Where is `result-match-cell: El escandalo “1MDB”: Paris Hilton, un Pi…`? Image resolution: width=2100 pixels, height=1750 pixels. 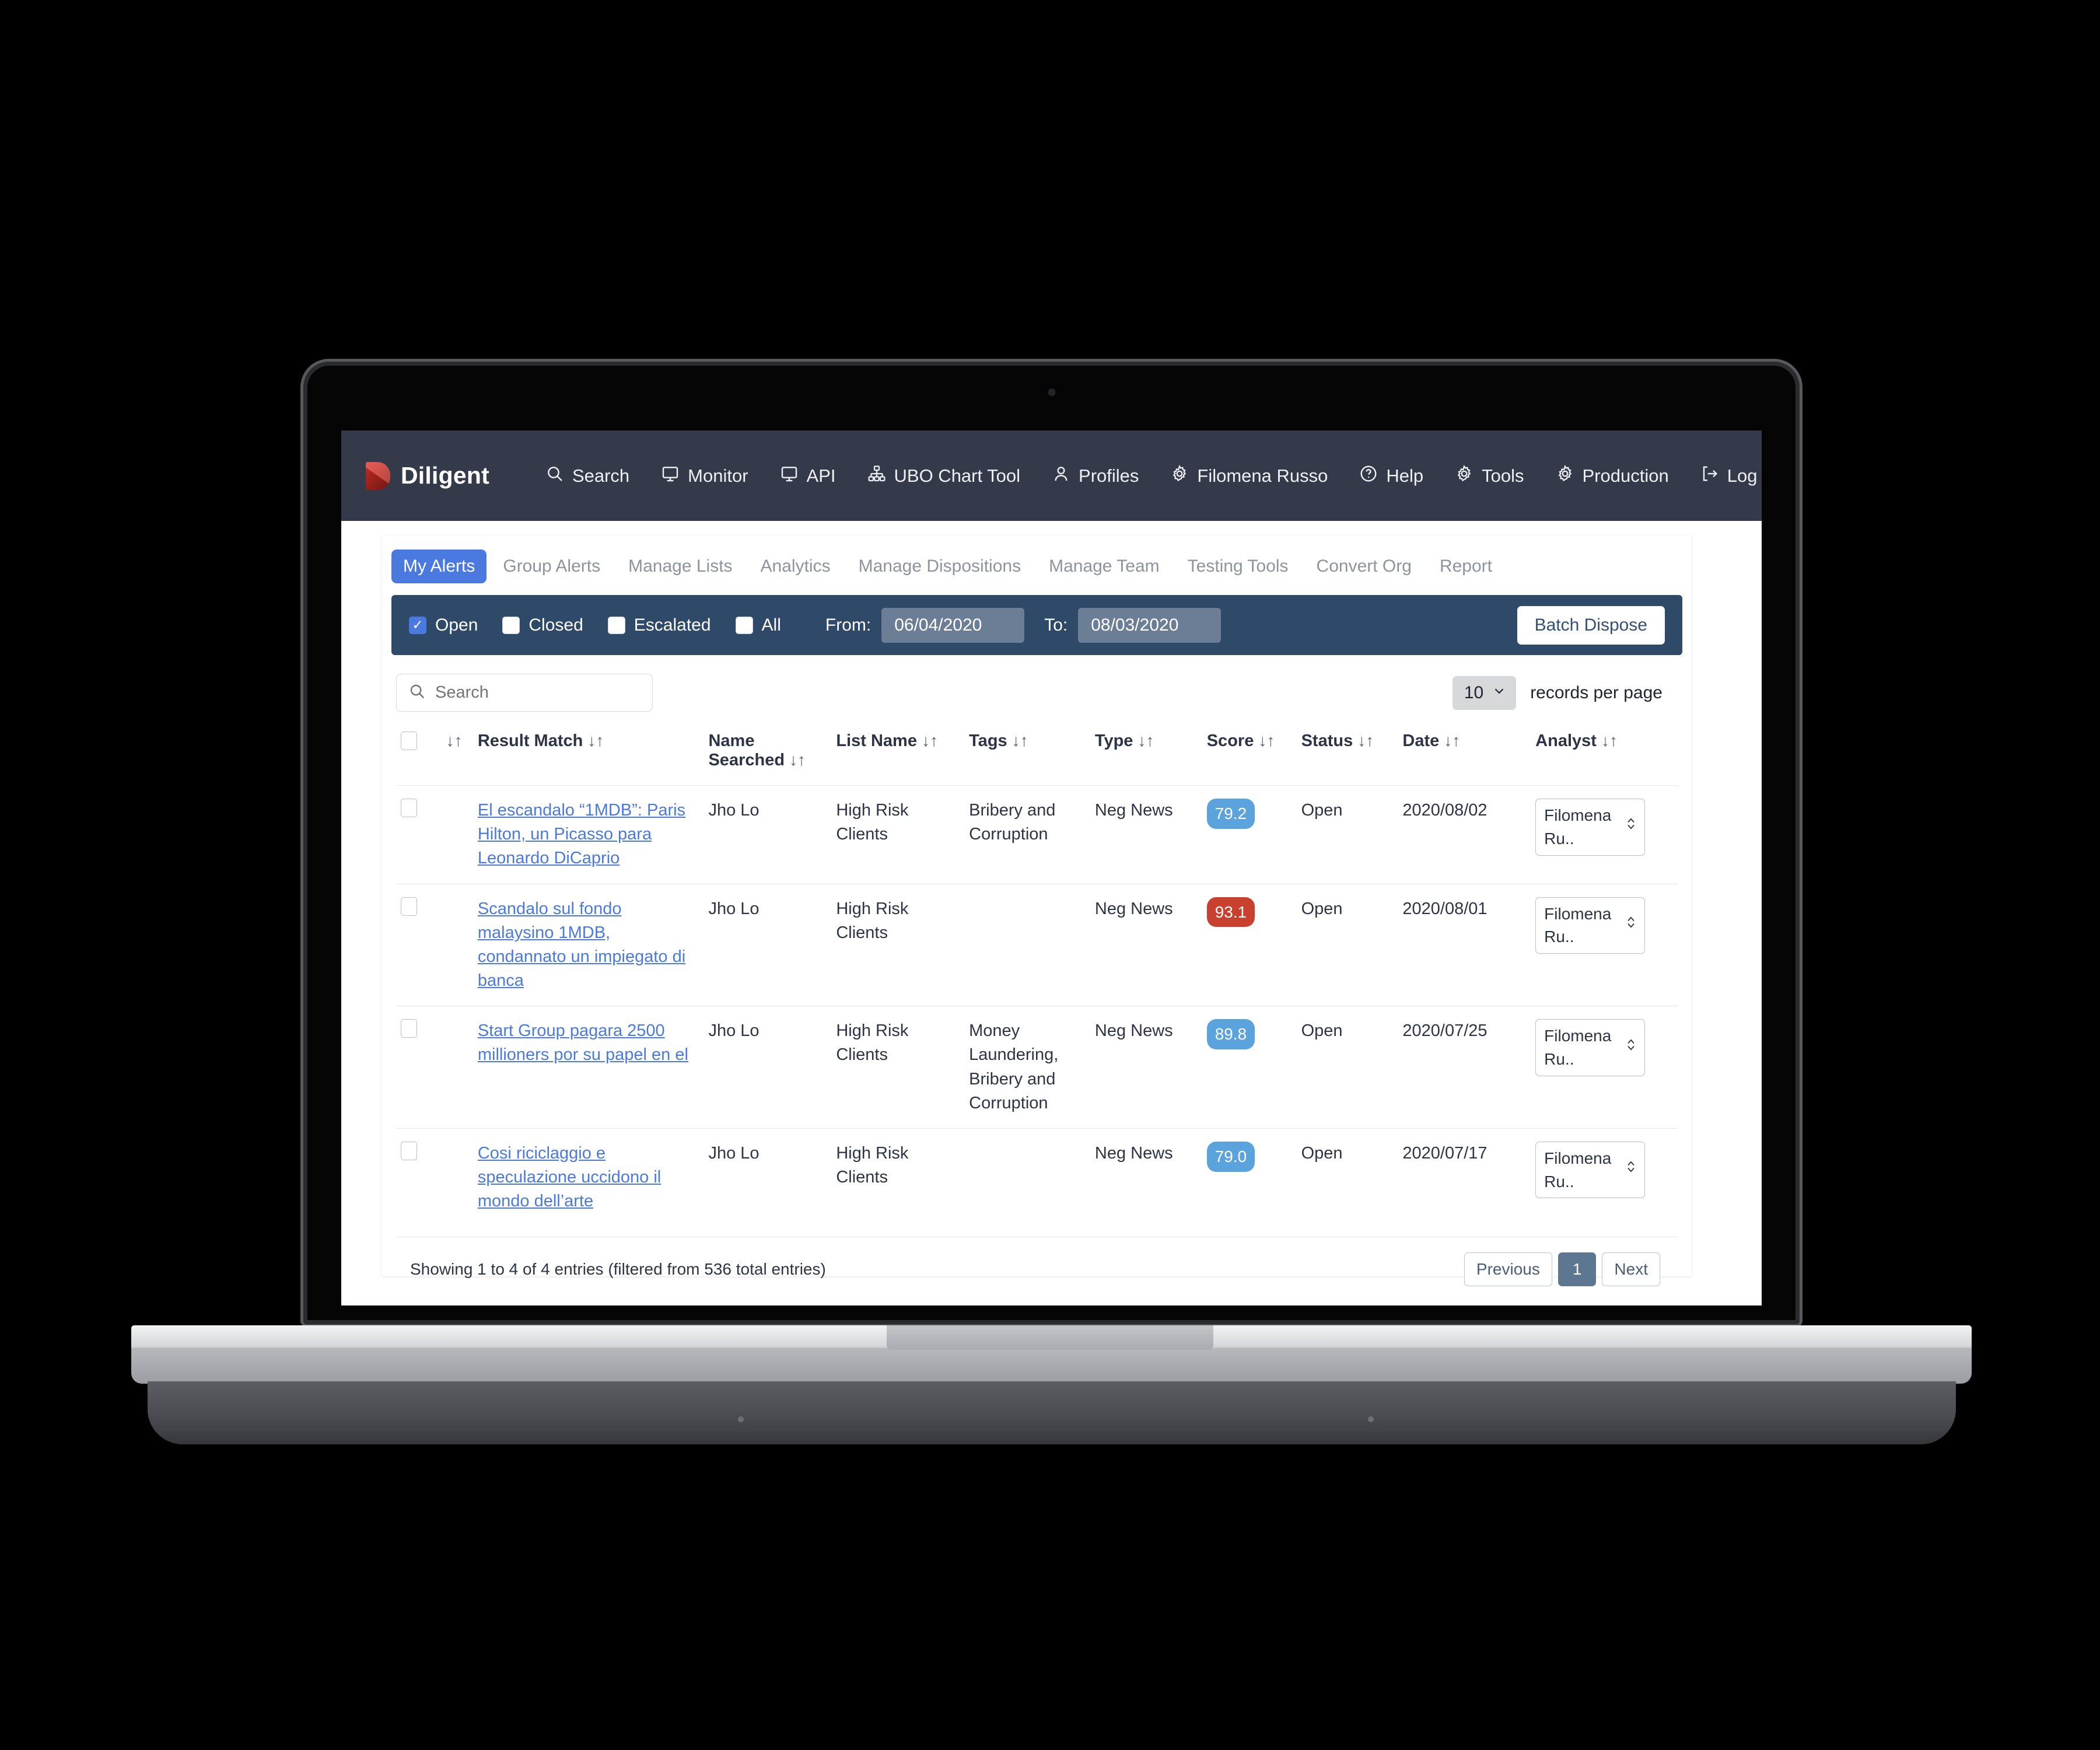
result-match-cell: El escandalo “1MDB”: Paris Hilton, un Pi… is located at coordinates (588, 834).